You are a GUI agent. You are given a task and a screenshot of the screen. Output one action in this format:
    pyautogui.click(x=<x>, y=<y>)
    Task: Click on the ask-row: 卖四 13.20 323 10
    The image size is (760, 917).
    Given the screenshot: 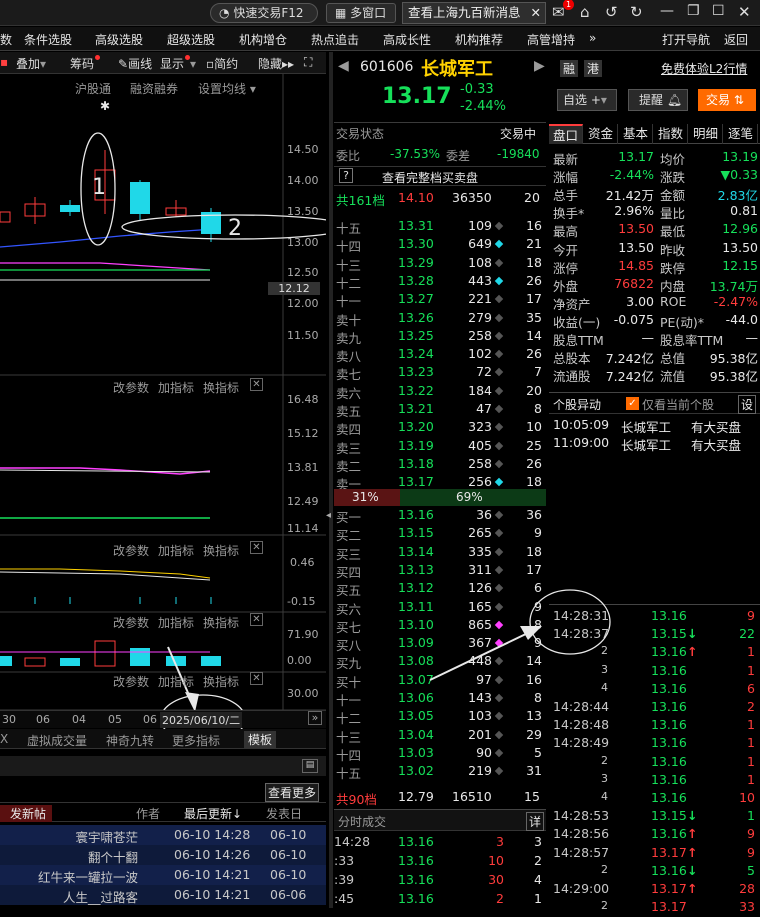 What is the action you would take?
    pyautogui.click(x=440, y=428)
    